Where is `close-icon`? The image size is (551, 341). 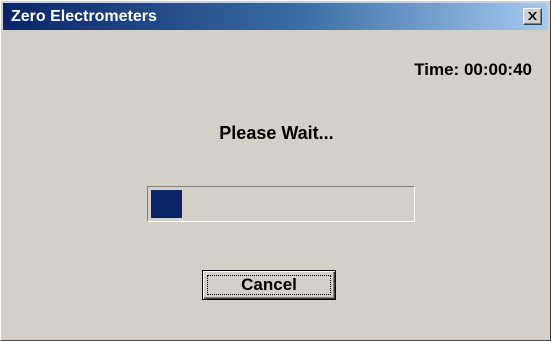 close-icon is located at coordinates (532, 16).